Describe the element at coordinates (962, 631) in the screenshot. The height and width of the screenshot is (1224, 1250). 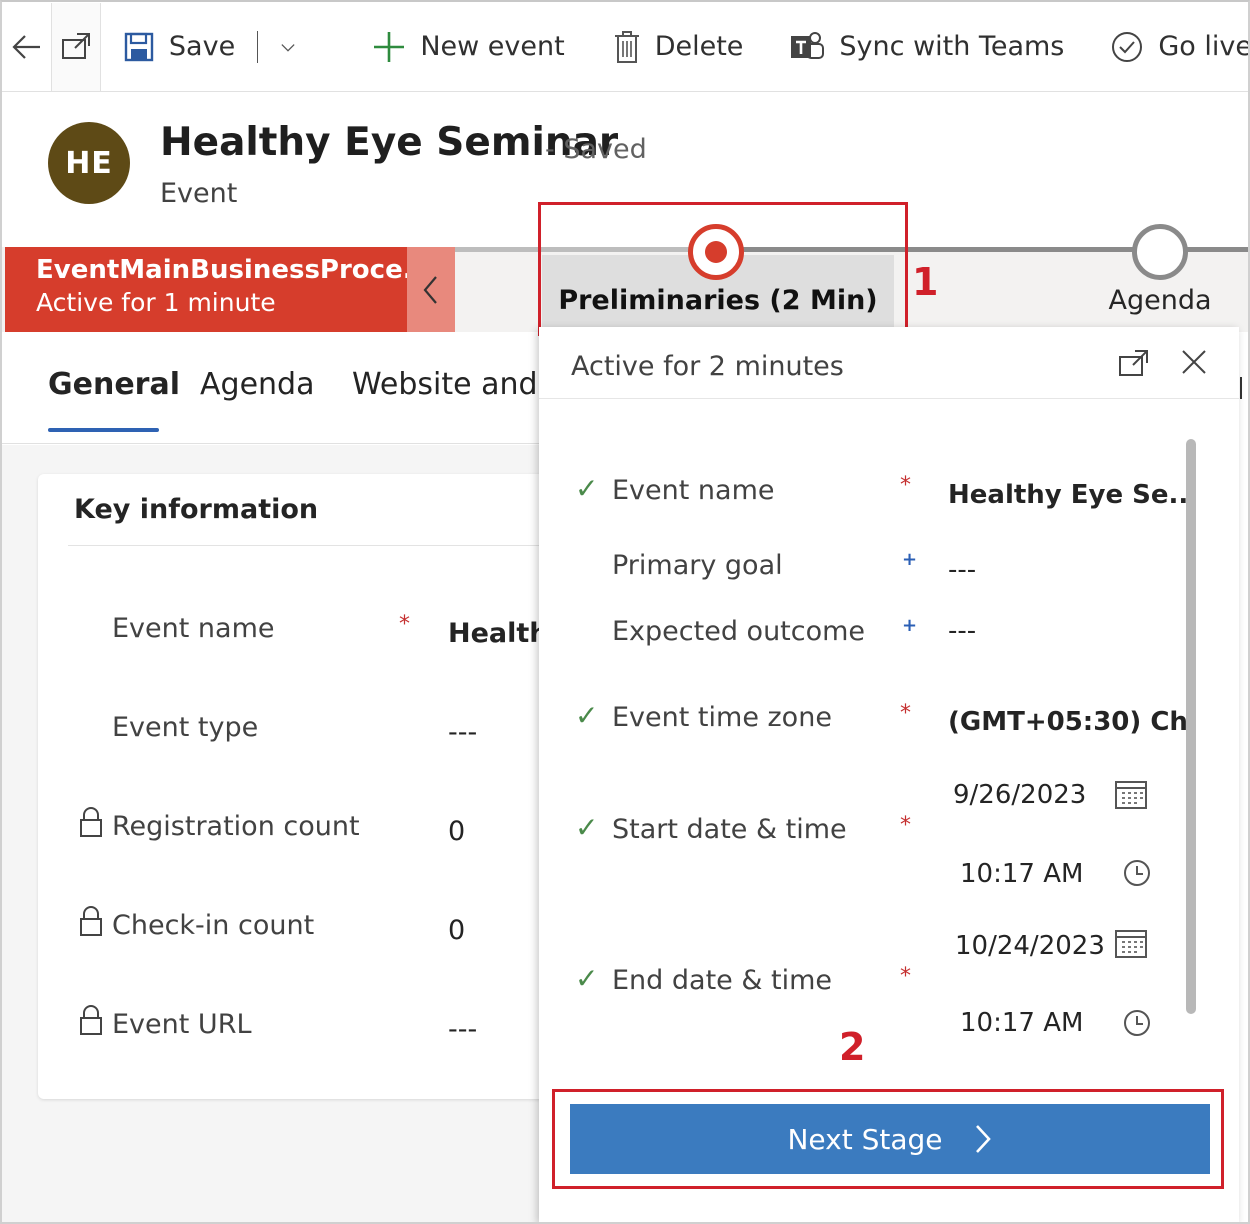
I see `expected-outcome-field: ---` at that location.